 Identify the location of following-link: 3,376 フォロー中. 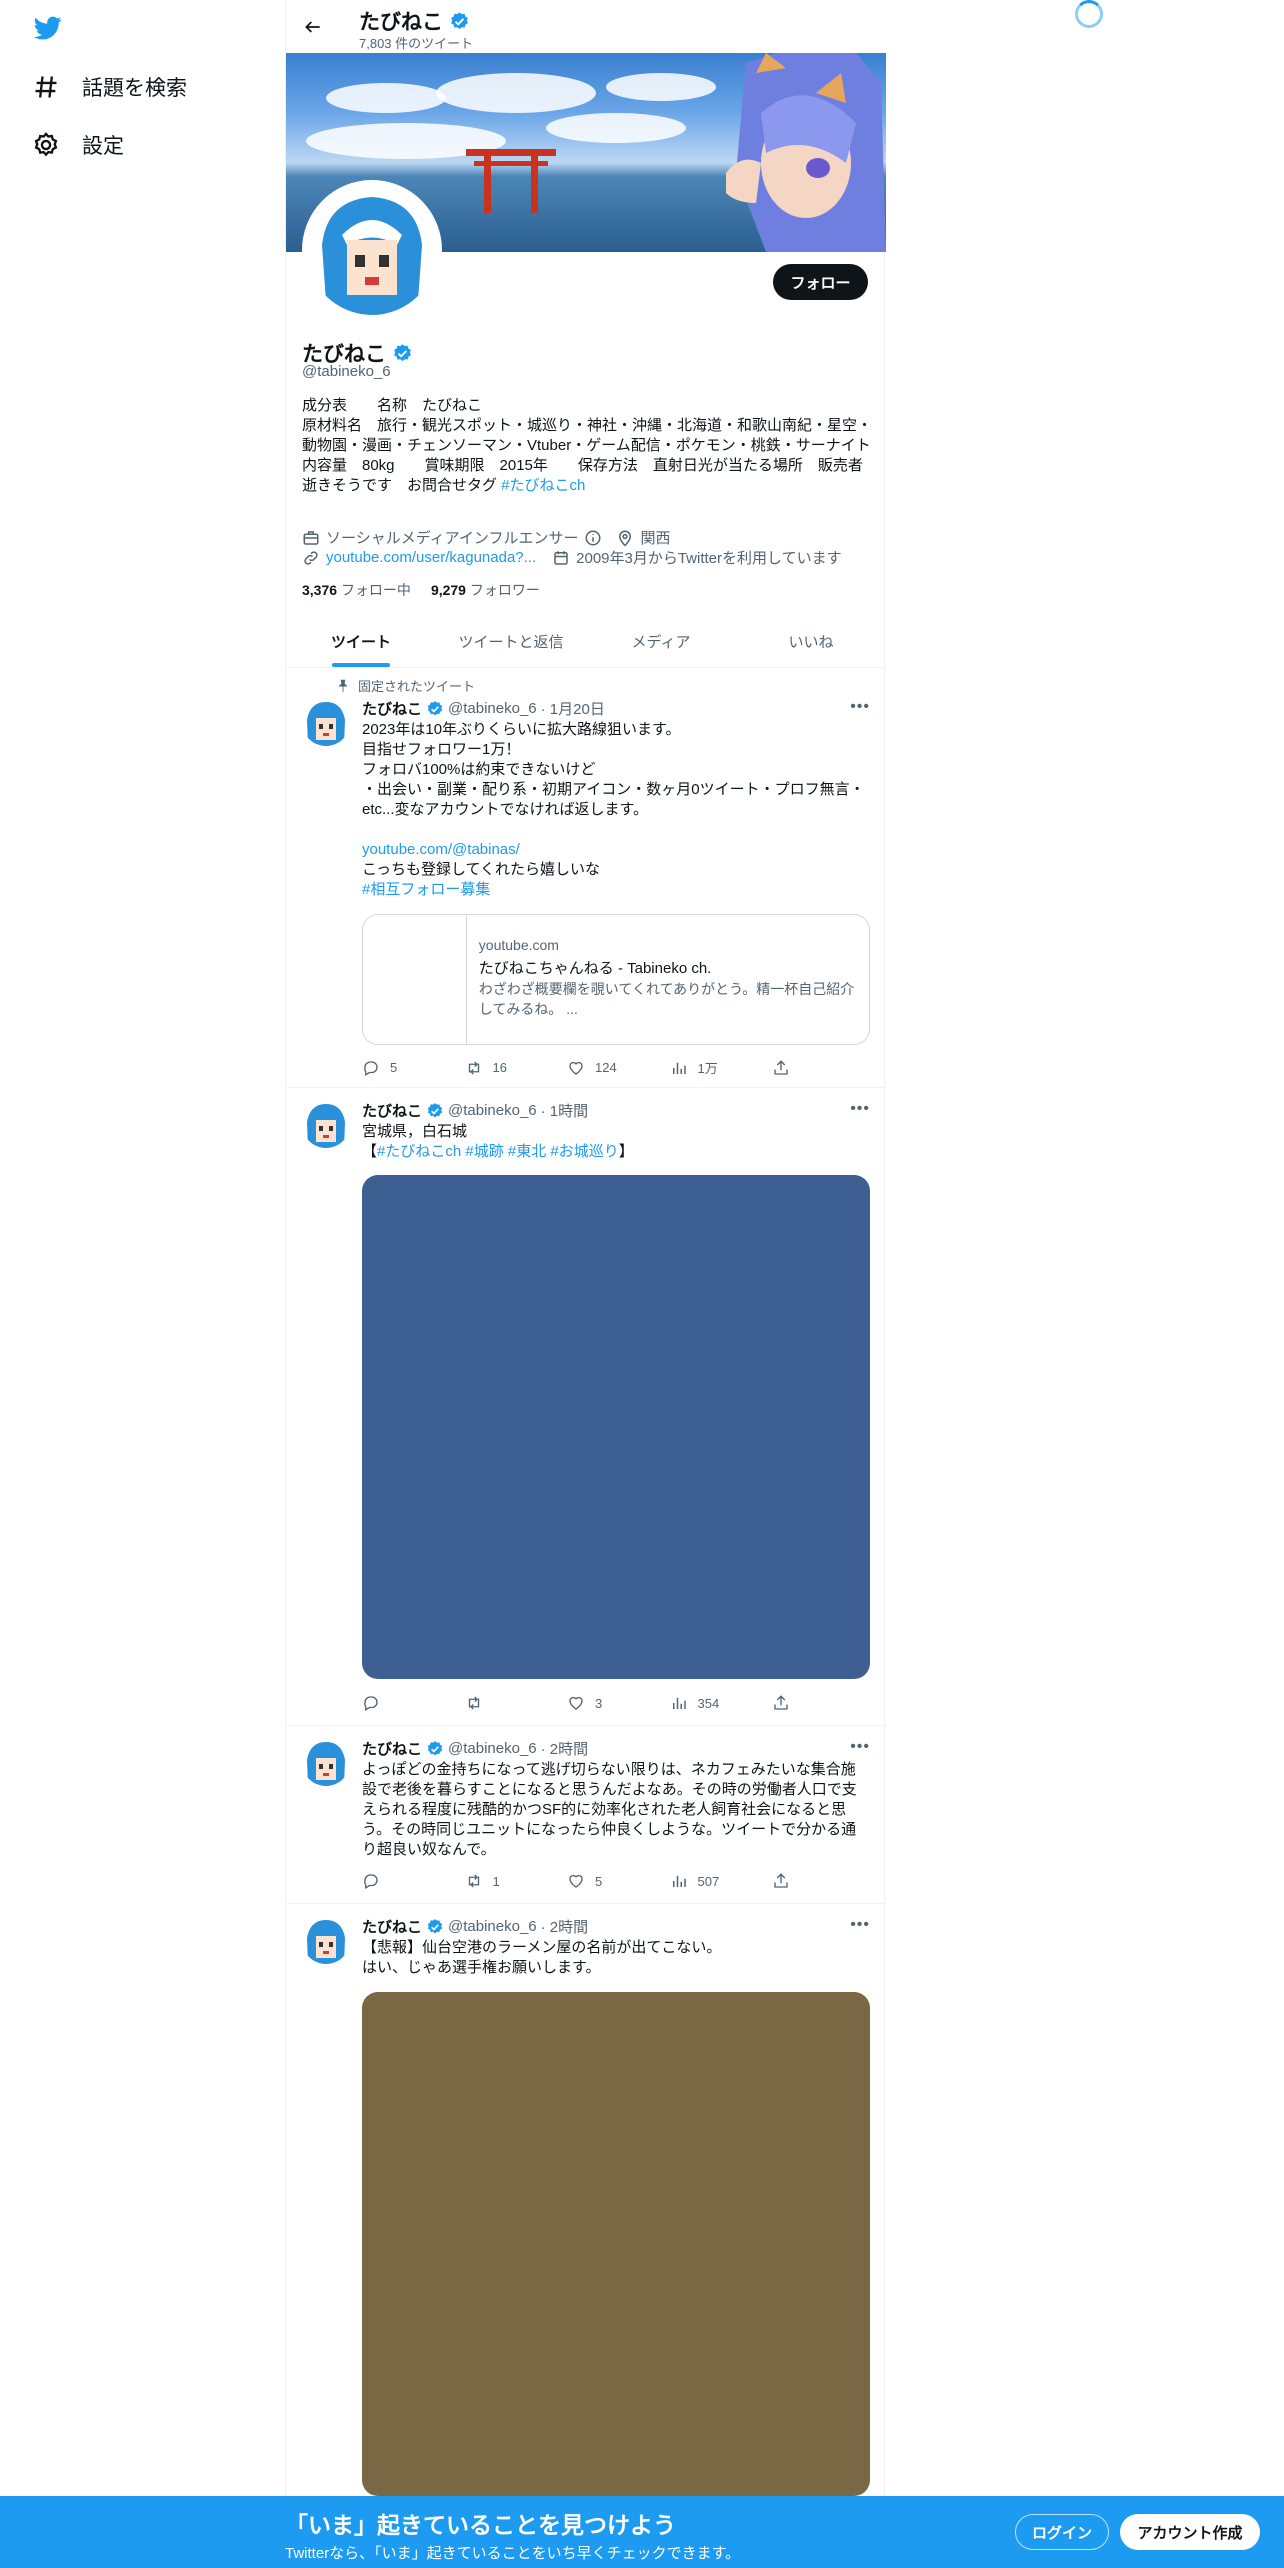
(356, 590).